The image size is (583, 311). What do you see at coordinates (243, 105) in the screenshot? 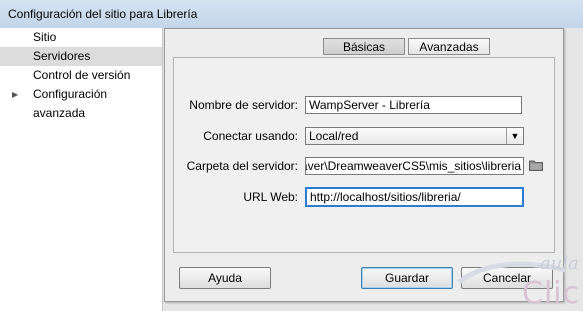
I see `server-name-label: Nombre de servidor:` at bounding box center [243, 105].